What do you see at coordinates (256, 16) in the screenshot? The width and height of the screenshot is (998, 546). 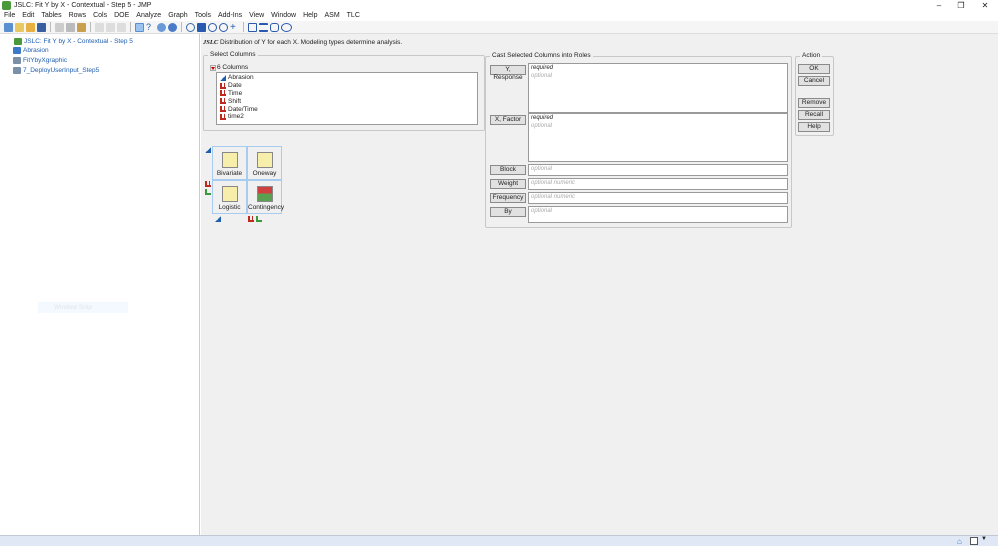 I see `menu-view: View` at bounding box center [256, 16].